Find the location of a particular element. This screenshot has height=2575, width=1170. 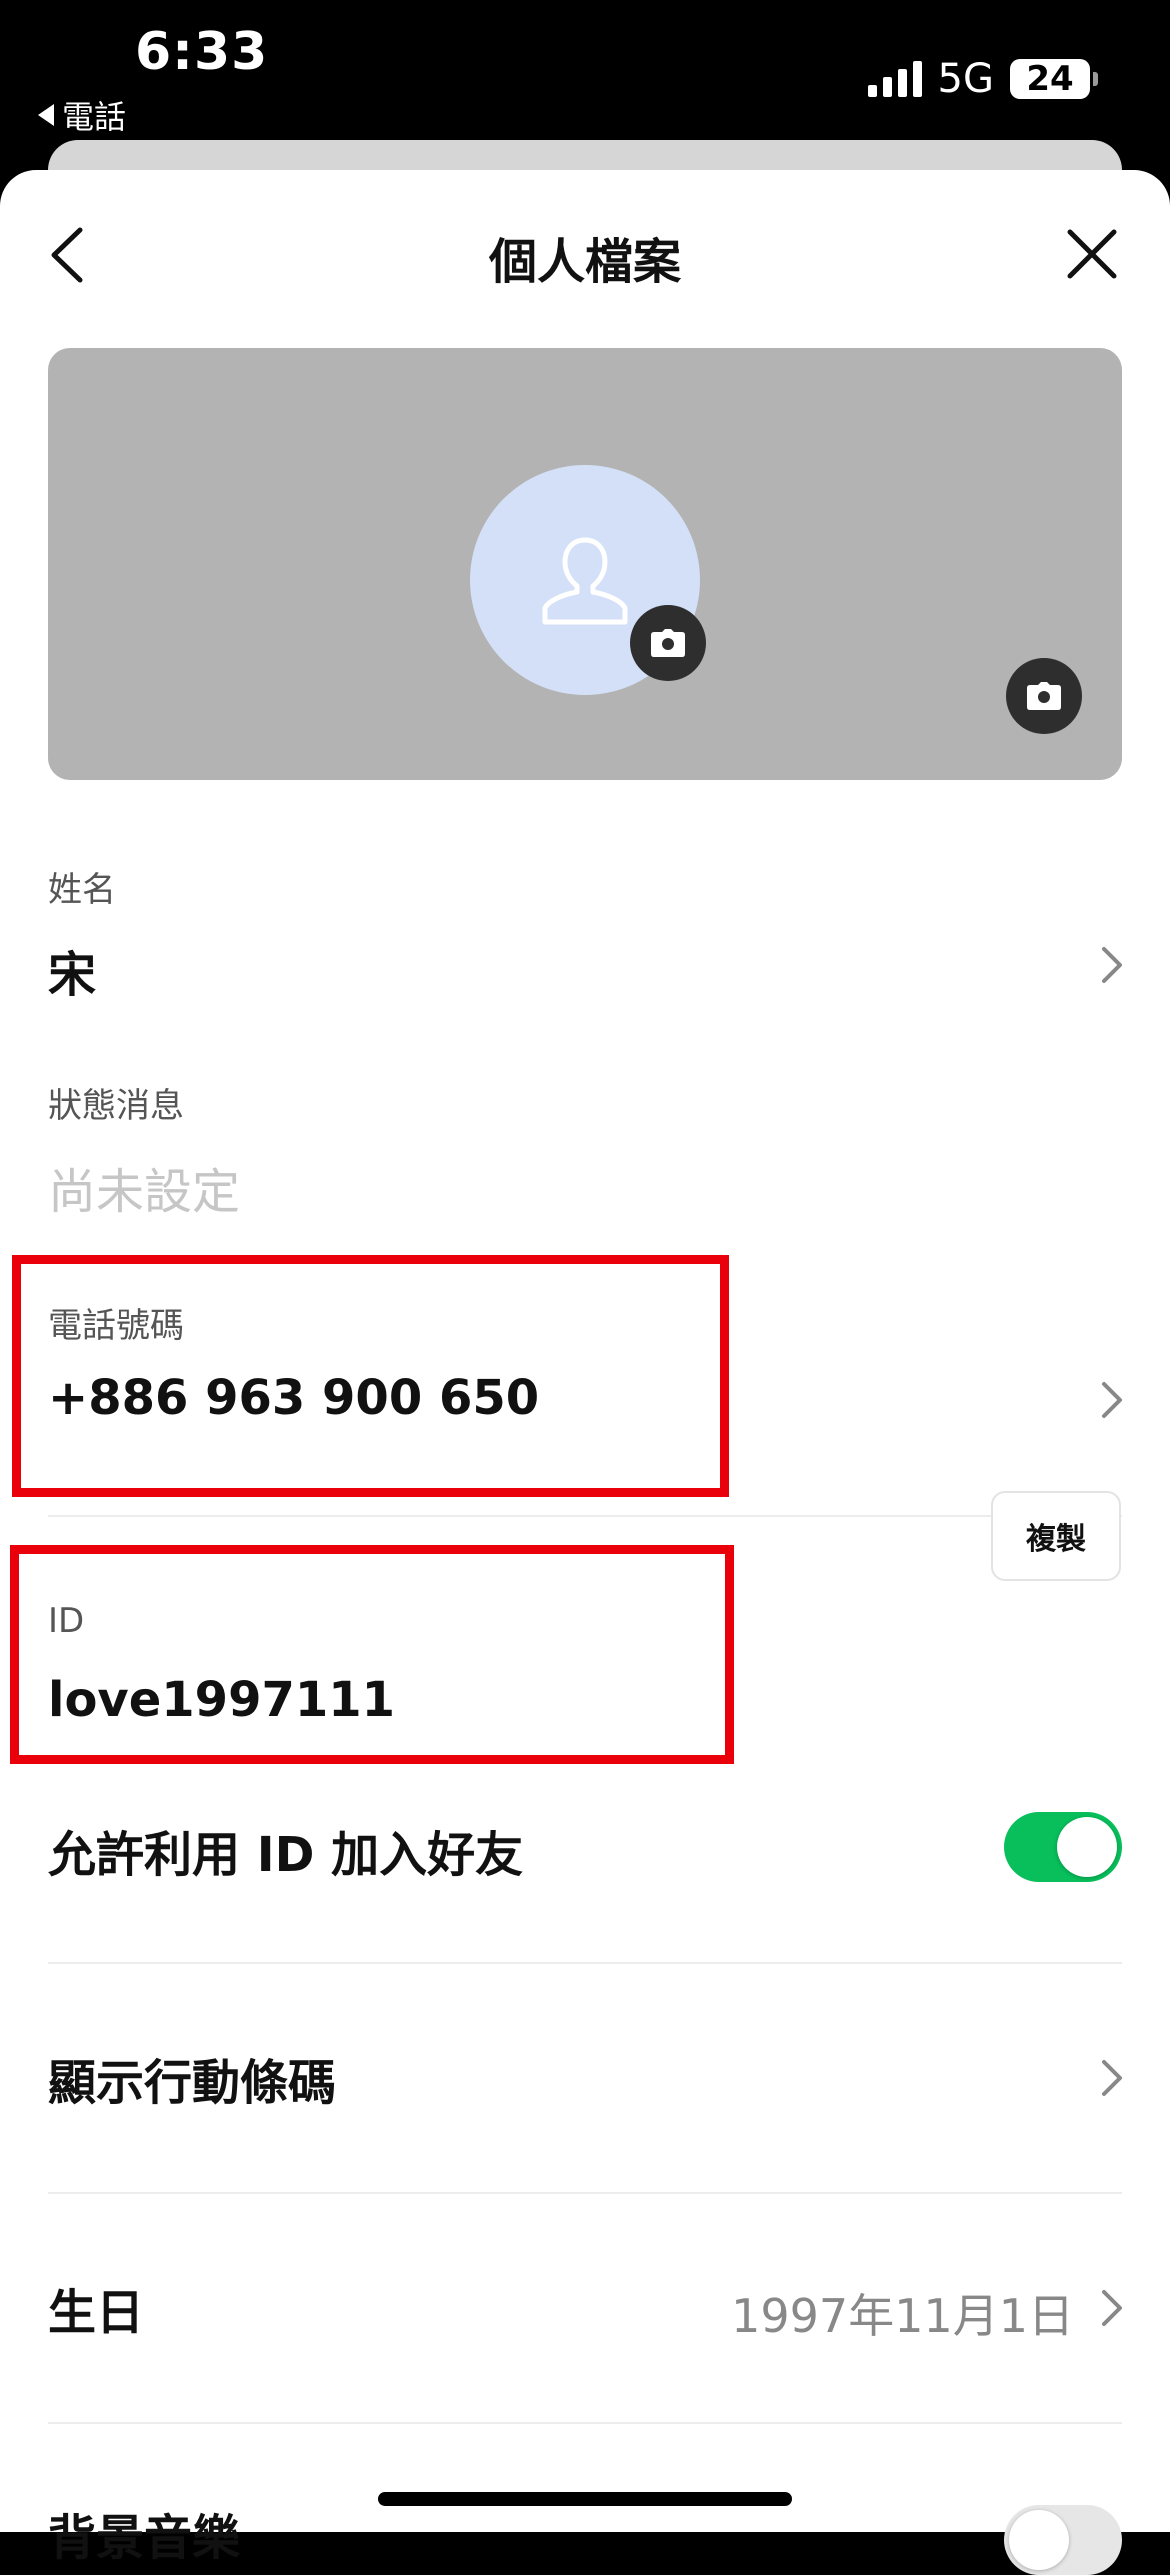

network-type: 5G is located at coordinates (965, 79).